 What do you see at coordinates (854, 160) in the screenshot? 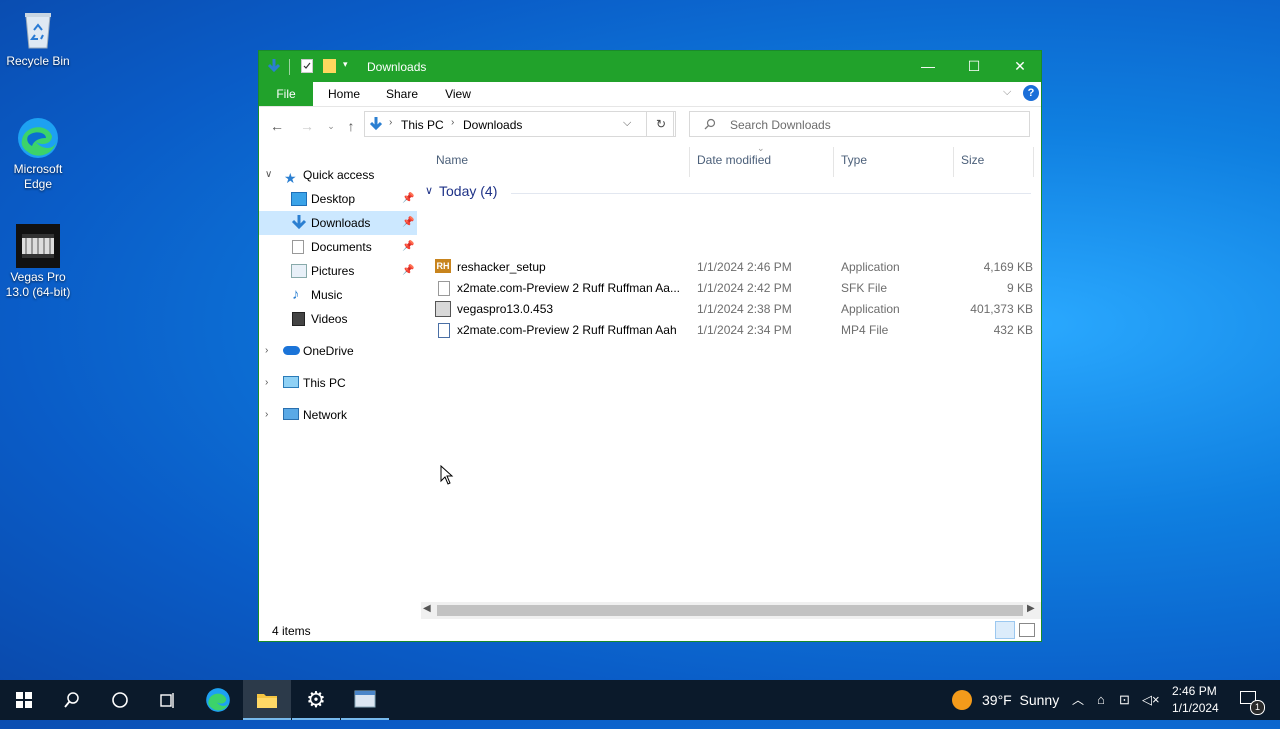
I see `column-header-type: Type` at bounding box center [854, 160].